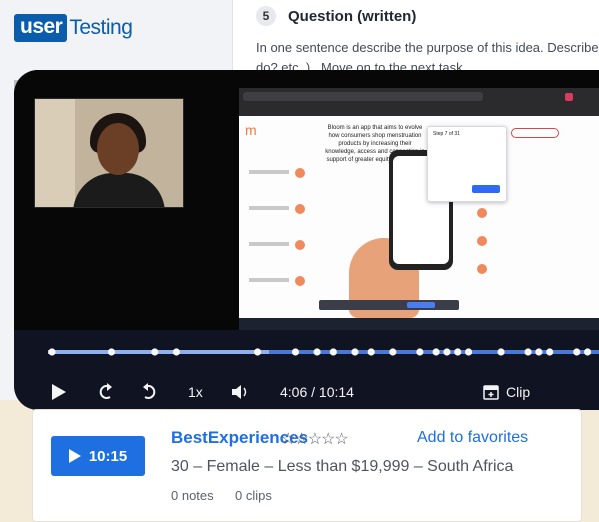  I want to click on extension-icon, so click(569, 97).